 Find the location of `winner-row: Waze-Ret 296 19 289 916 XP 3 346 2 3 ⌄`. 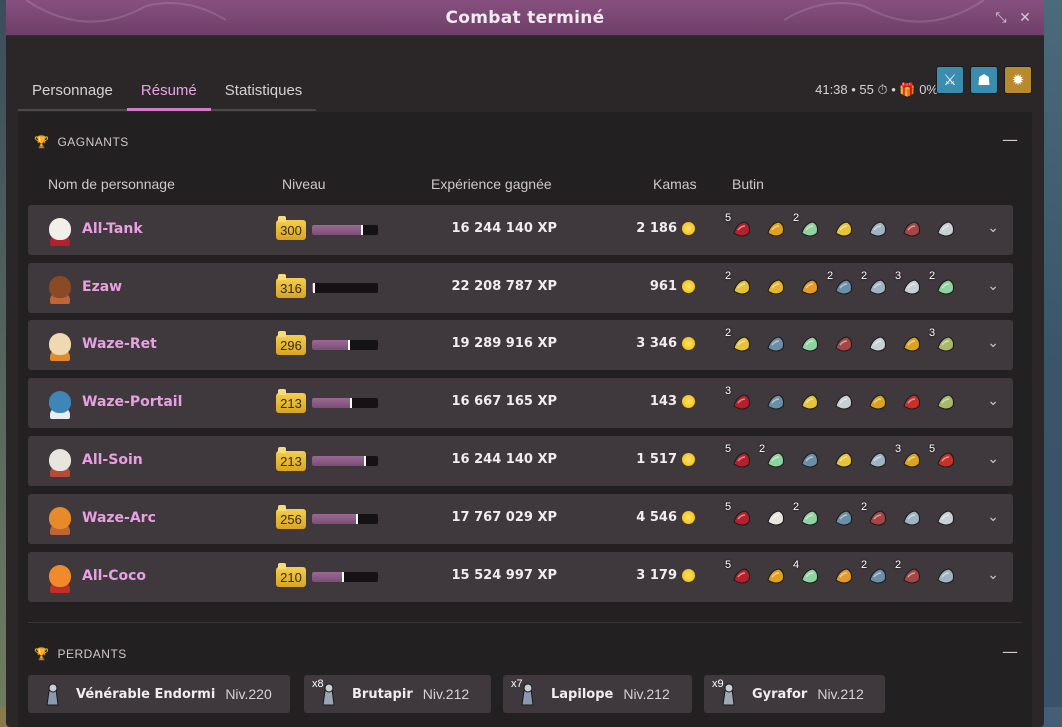

winner-row: Waze-Ret 296 19 289 916 XP 3 346 2 3 ⌄ is located at coordinates (520, 345).